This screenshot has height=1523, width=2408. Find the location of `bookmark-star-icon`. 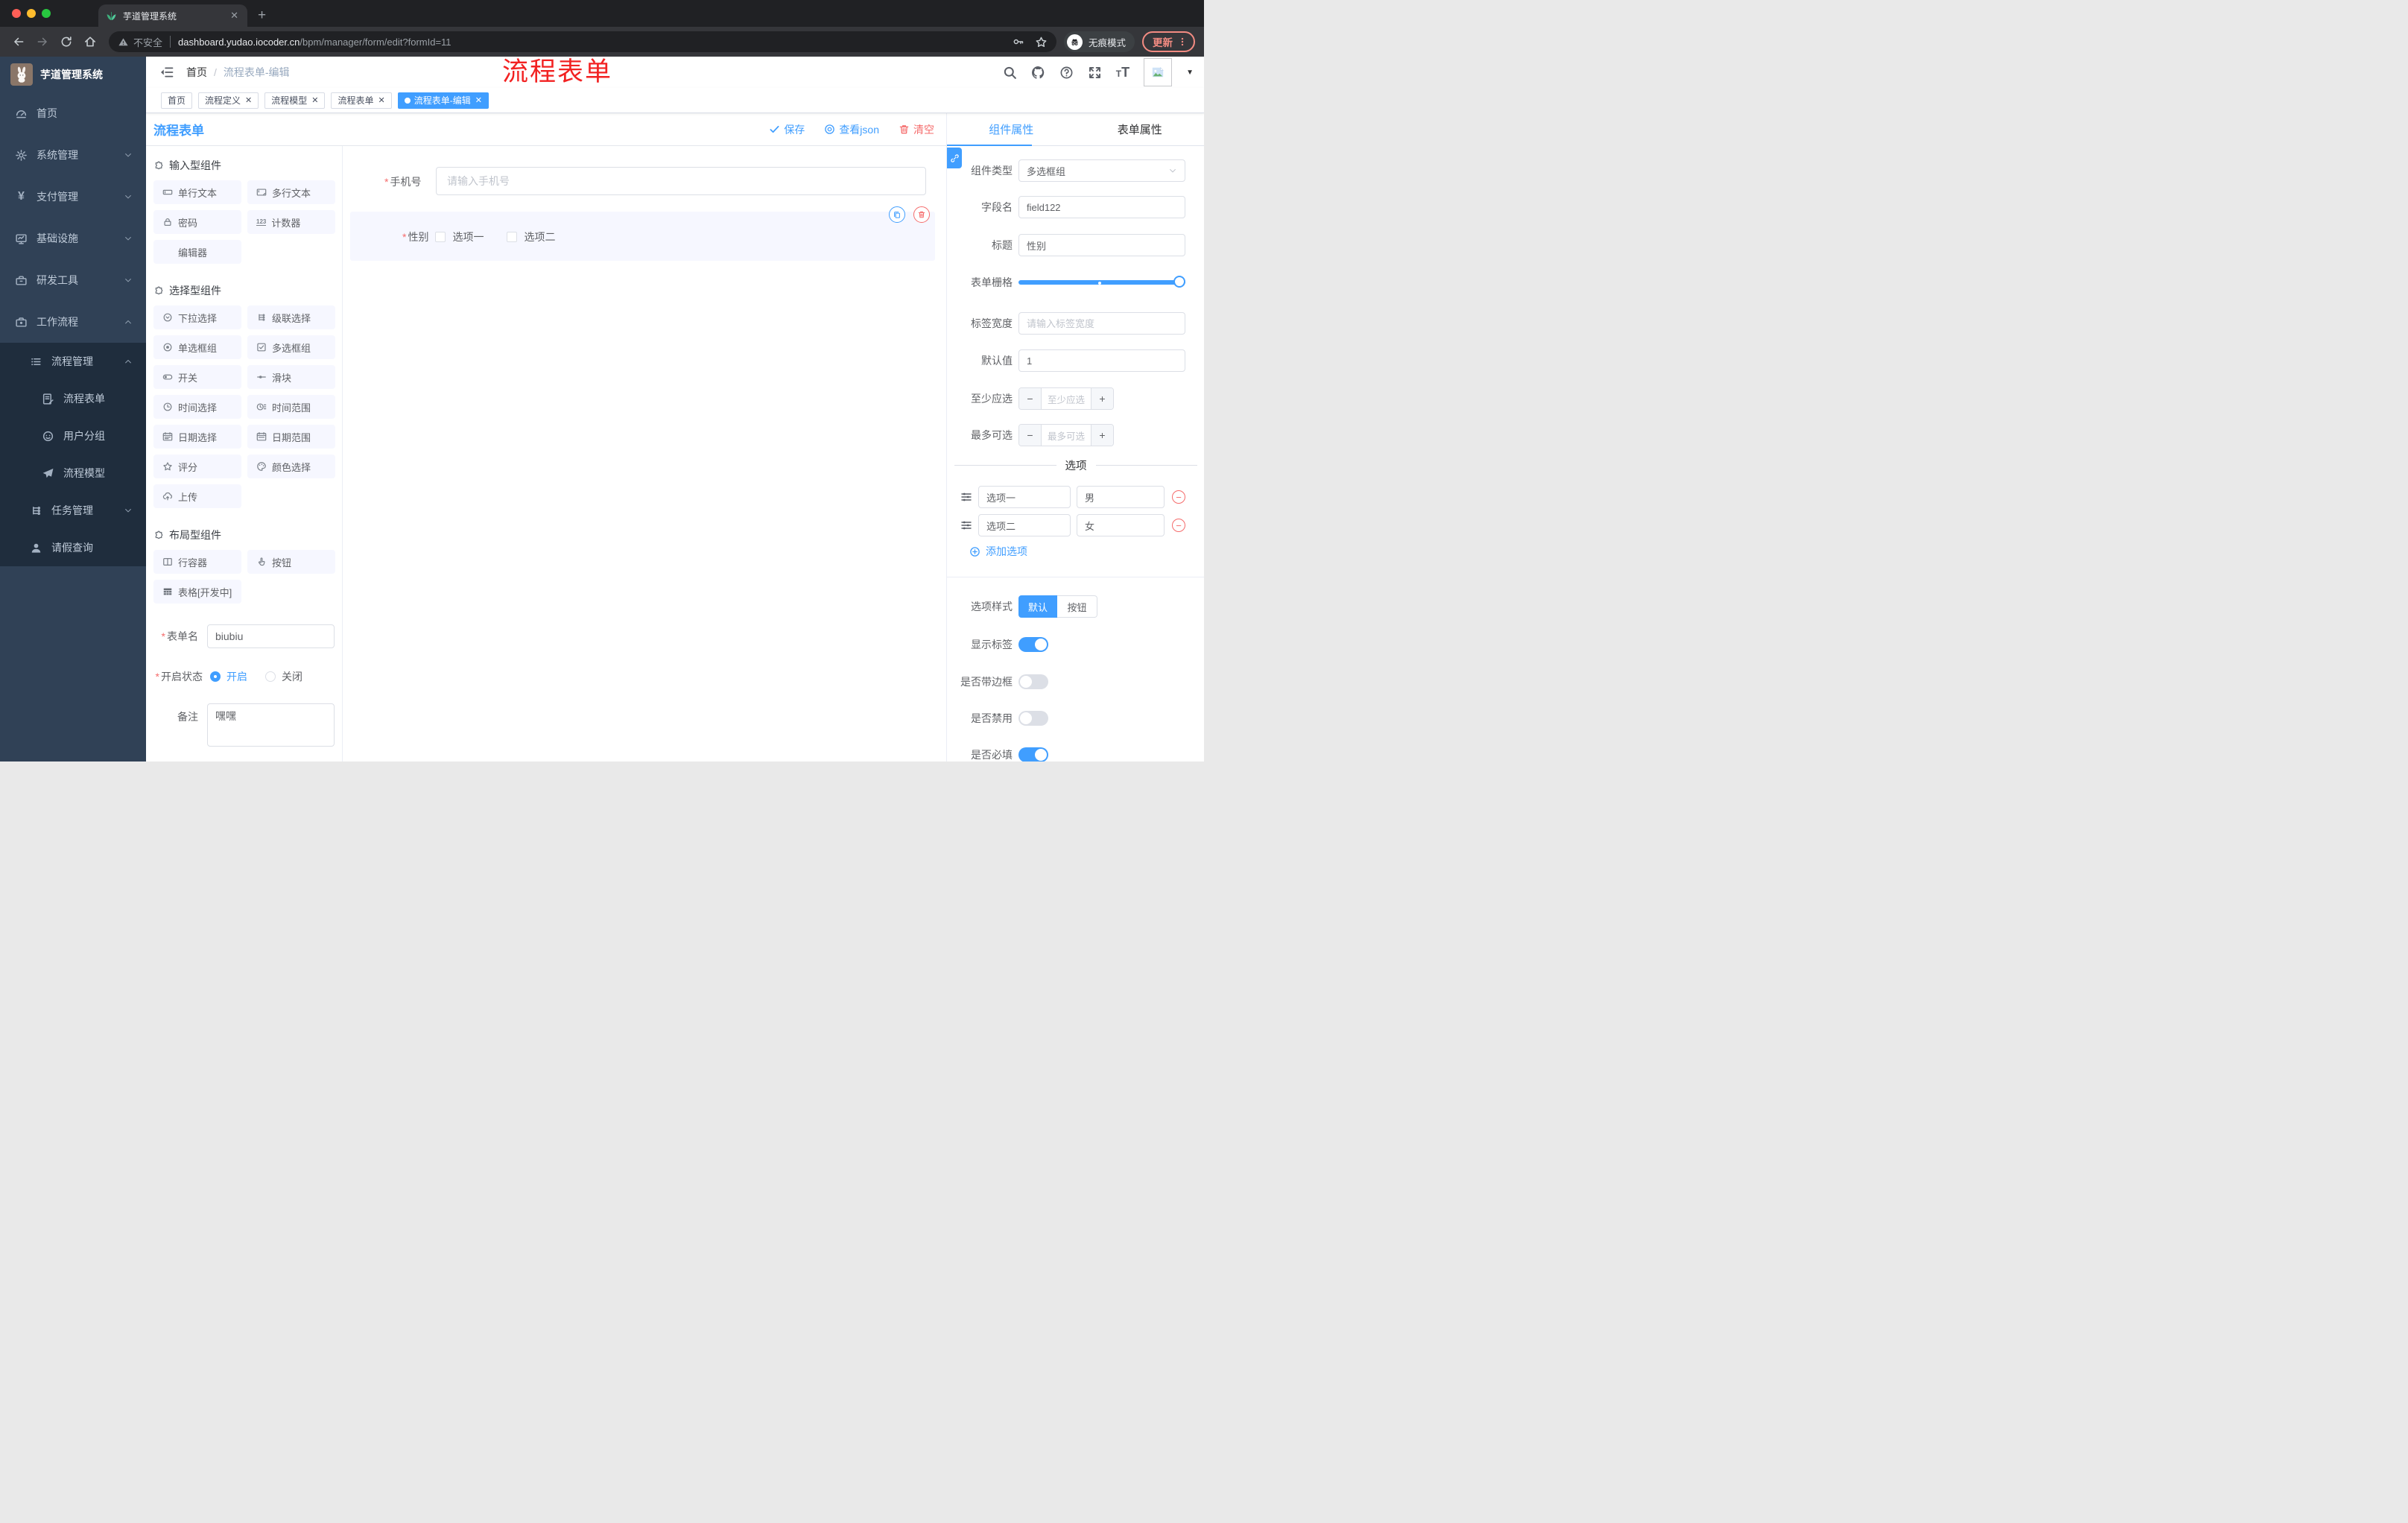

bookmark-star-icon is located at coordinates (1041, 42).